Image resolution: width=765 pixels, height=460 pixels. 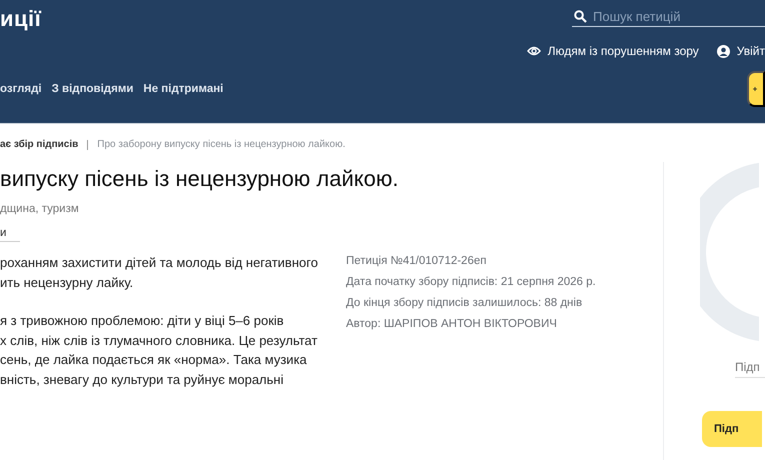 I want to click on header-link: Увійт, so click(x=740, y=51).